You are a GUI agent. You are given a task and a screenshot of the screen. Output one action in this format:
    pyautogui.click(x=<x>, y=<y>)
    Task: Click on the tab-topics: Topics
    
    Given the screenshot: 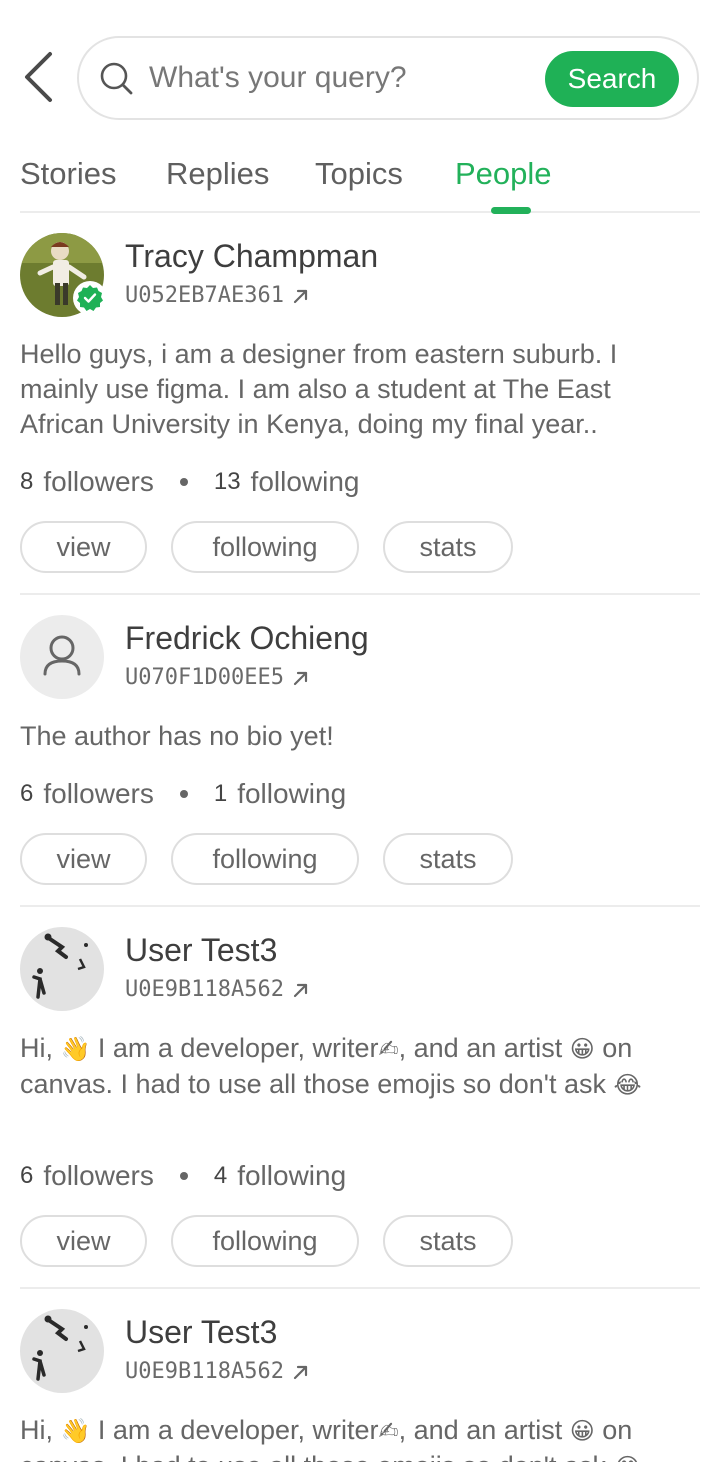 What is the action you would take?
    pyautogui.click(x=359, y=174)
    